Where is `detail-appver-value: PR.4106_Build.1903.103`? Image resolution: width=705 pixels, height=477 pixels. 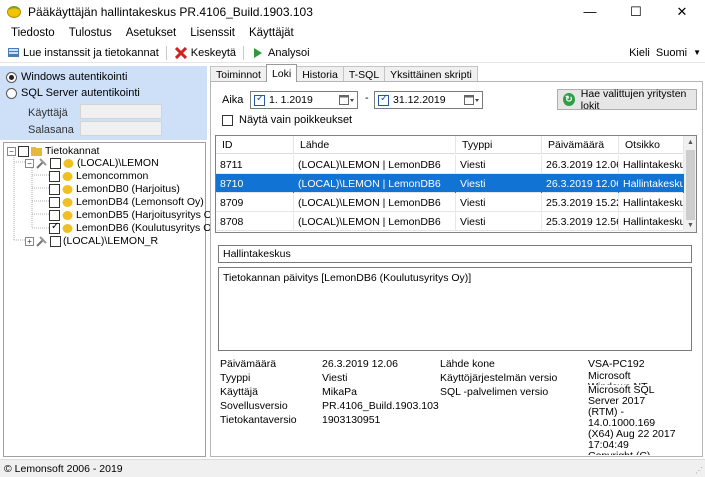
detail-appver-value: PR.4106_Build.1903.103 is located at coordinates (380, 406).